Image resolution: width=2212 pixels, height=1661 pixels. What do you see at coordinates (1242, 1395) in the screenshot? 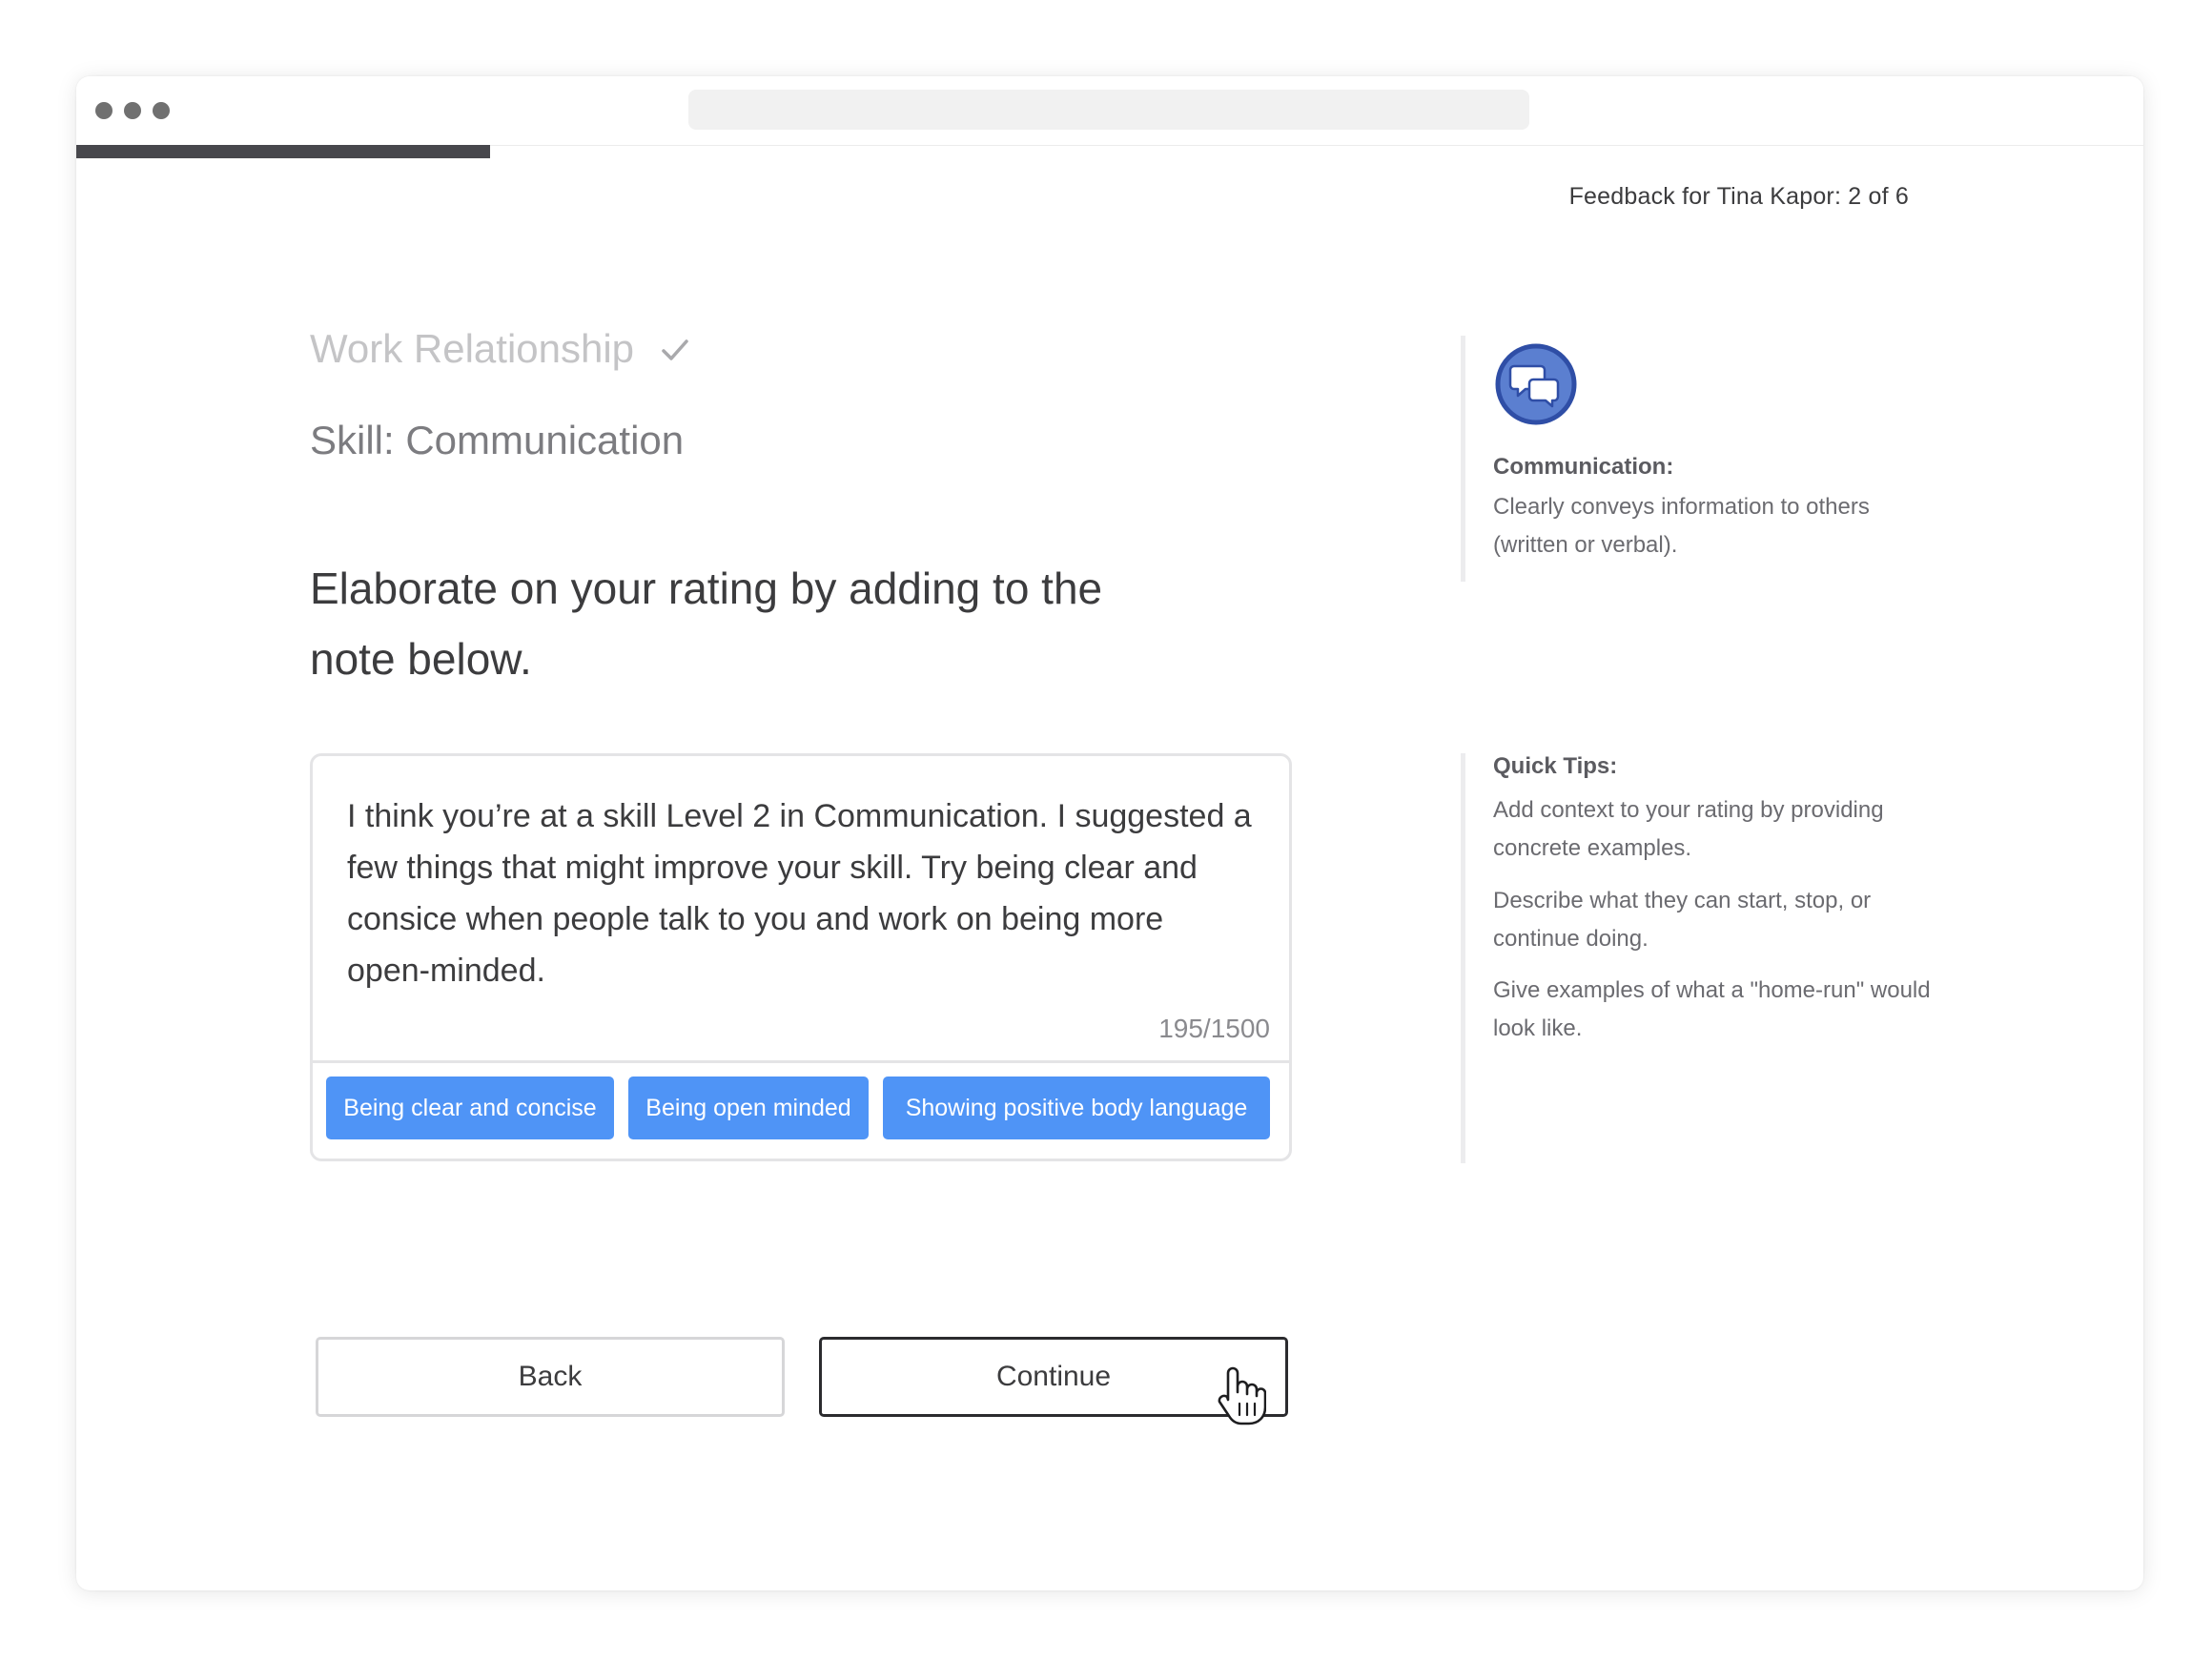
I see `hand-pointer-icon` at bounding box center [1242, 1395].